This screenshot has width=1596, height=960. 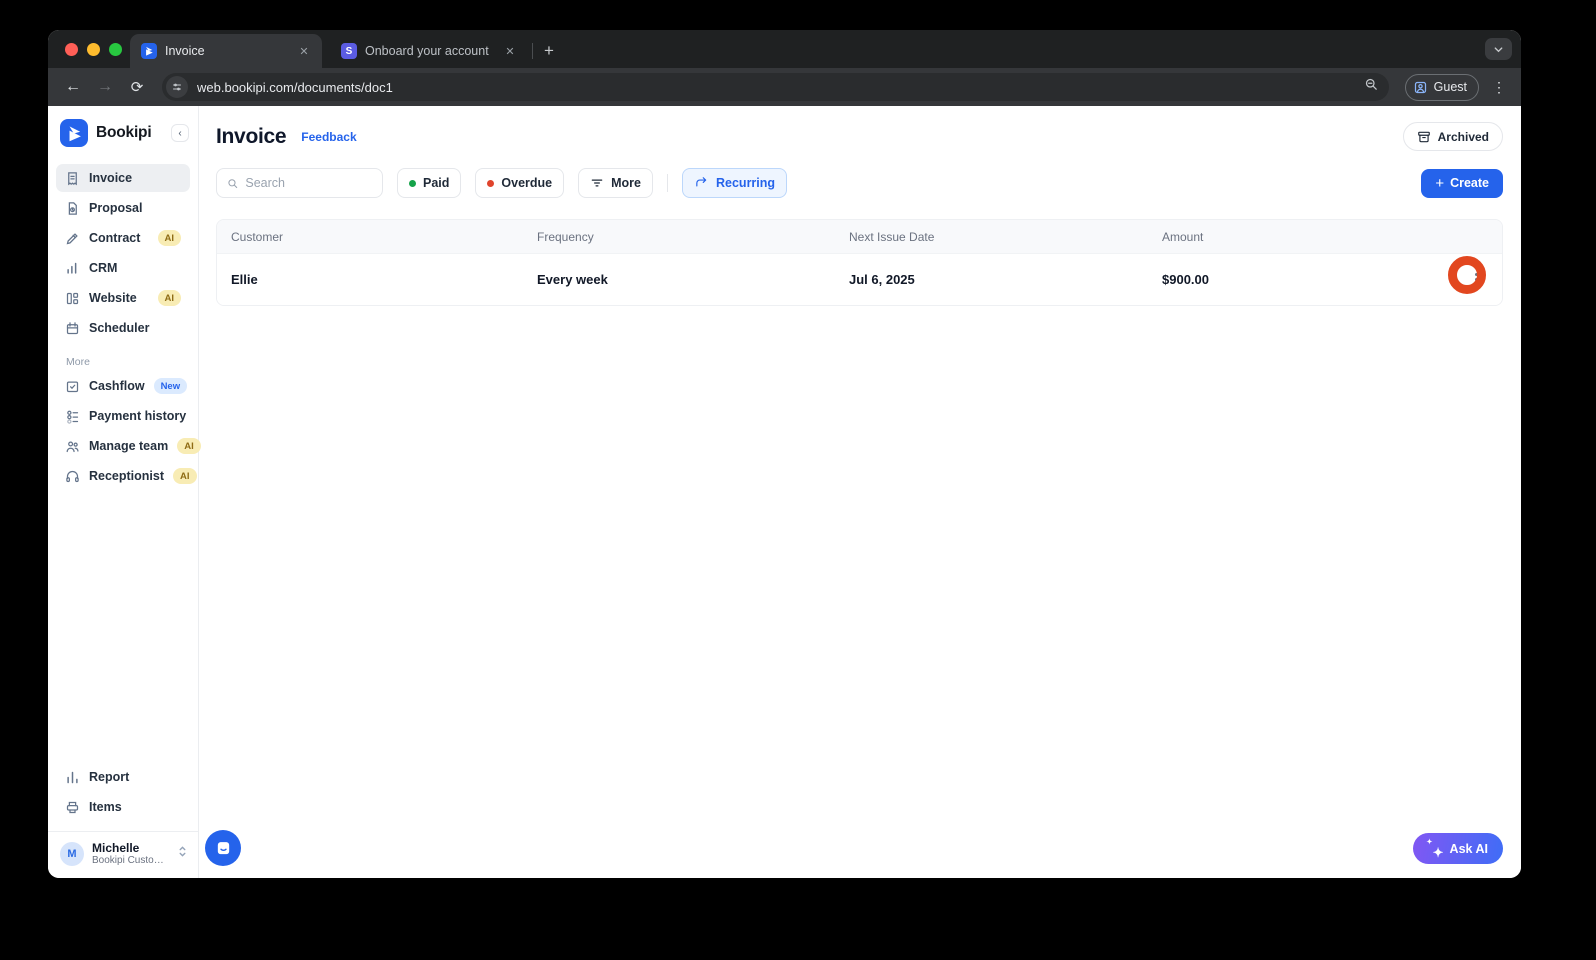 I want to click on forward-icon: →, so click(x=105, y=87).